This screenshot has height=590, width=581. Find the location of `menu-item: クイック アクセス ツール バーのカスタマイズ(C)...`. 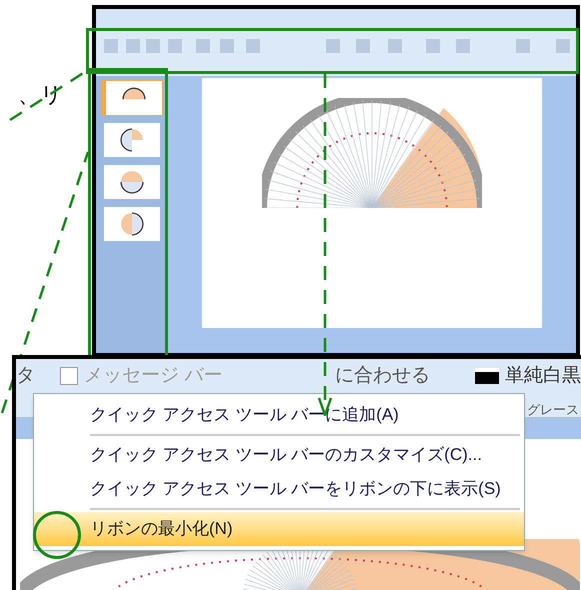

menu-item: クイック アクセス ツール バーのカスタマイズ(C)... is located at coordinates (279, 455).